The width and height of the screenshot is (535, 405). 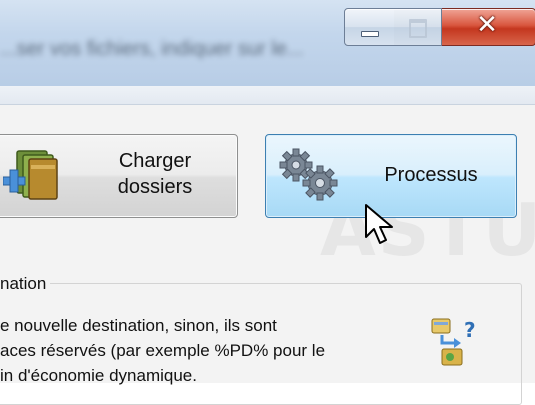 What do you see at coordinates (155, 161) in the screenshot?
I see `load-folders-label-line1: Charger` at bounding box center [155, 161].